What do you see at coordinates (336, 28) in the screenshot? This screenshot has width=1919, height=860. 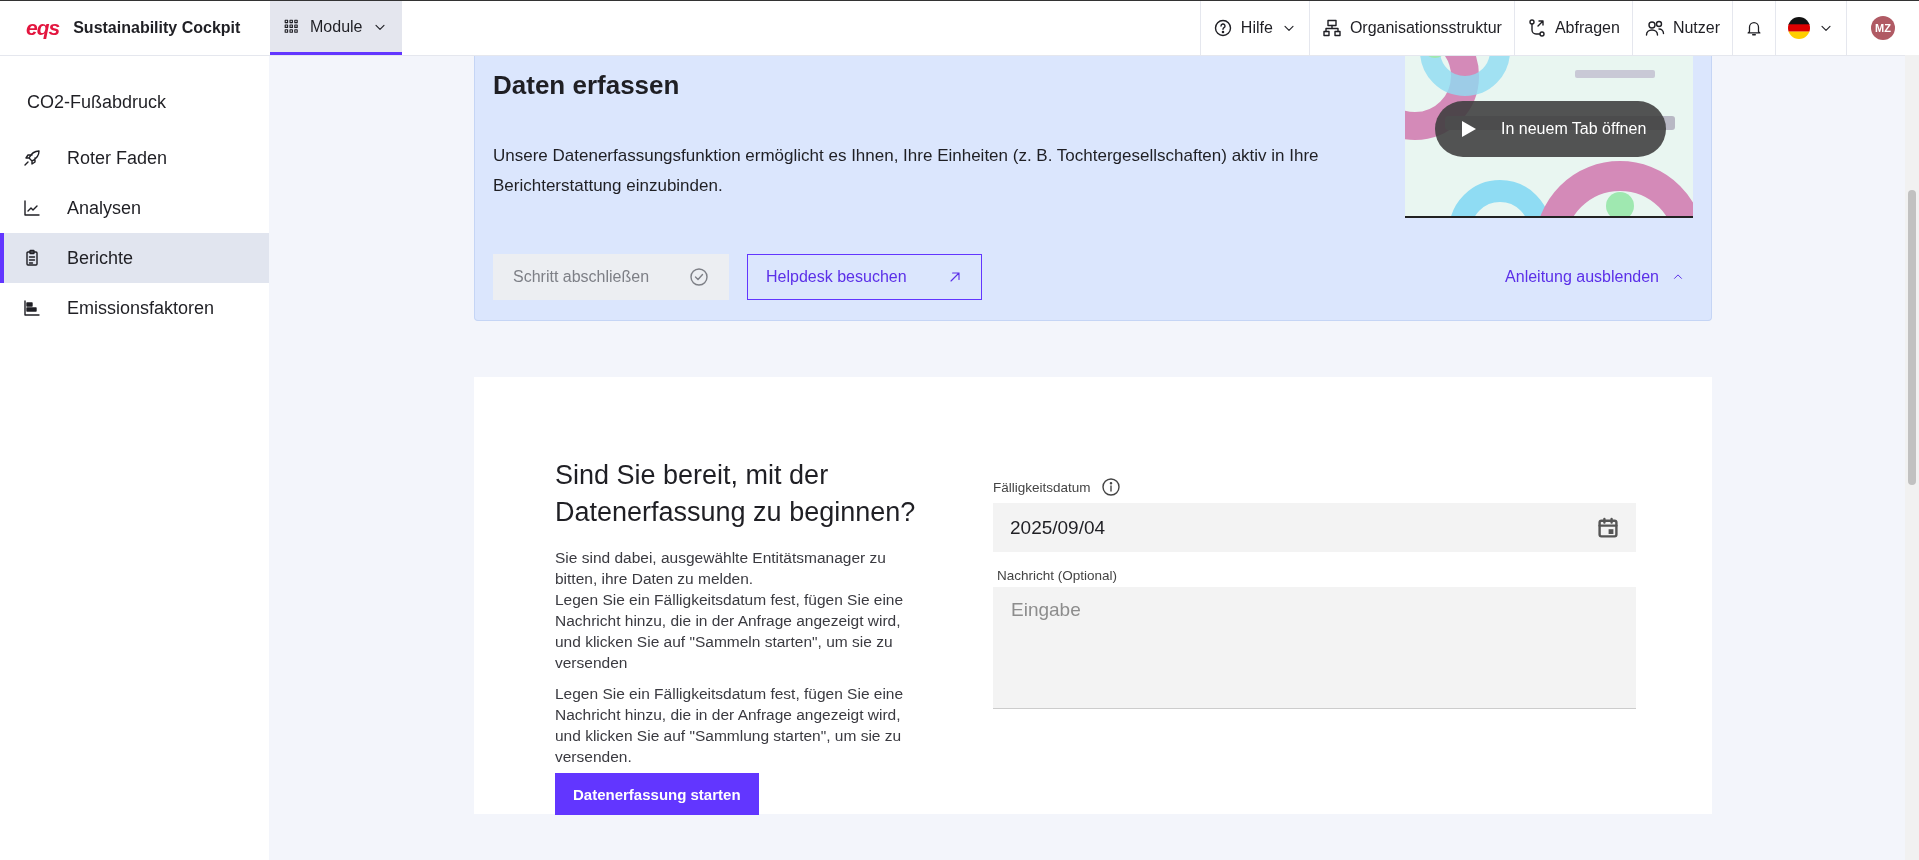 I see `module-tab: Module` at bounding box center [336, 28].